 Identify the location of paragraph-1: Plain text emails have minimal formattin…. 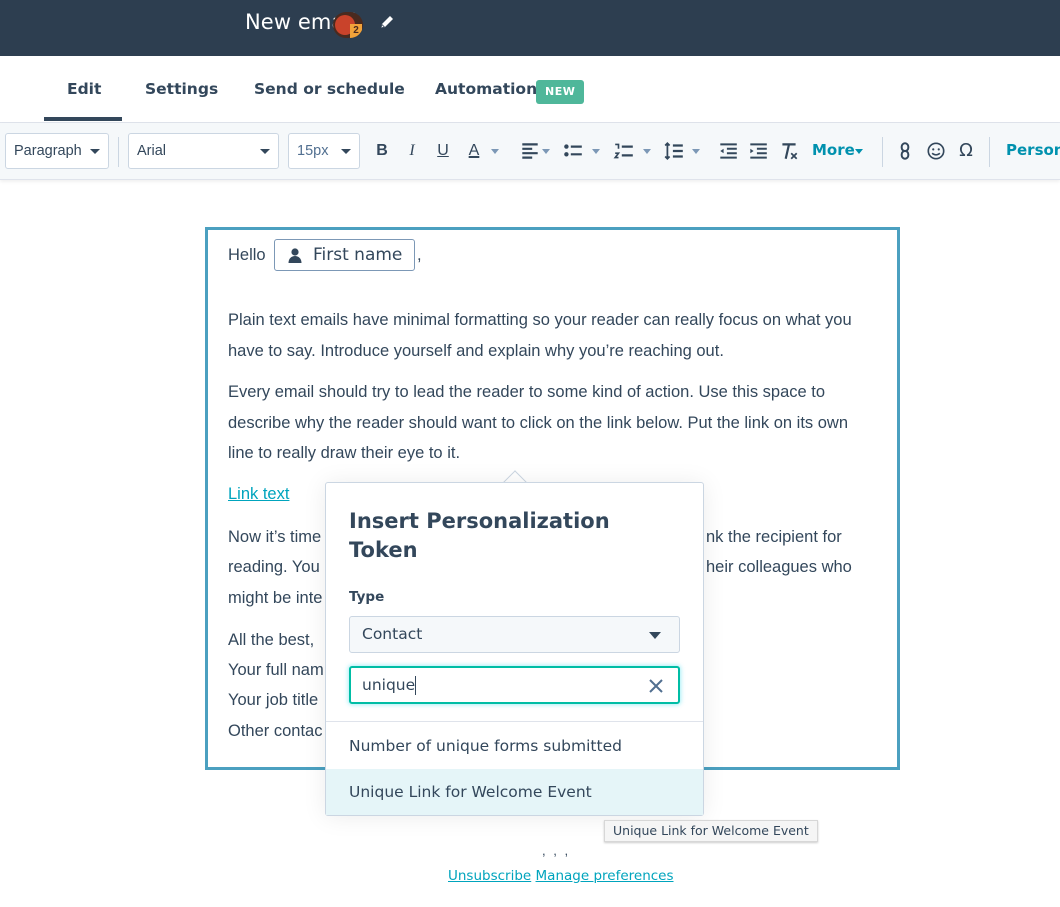
(540, 335).